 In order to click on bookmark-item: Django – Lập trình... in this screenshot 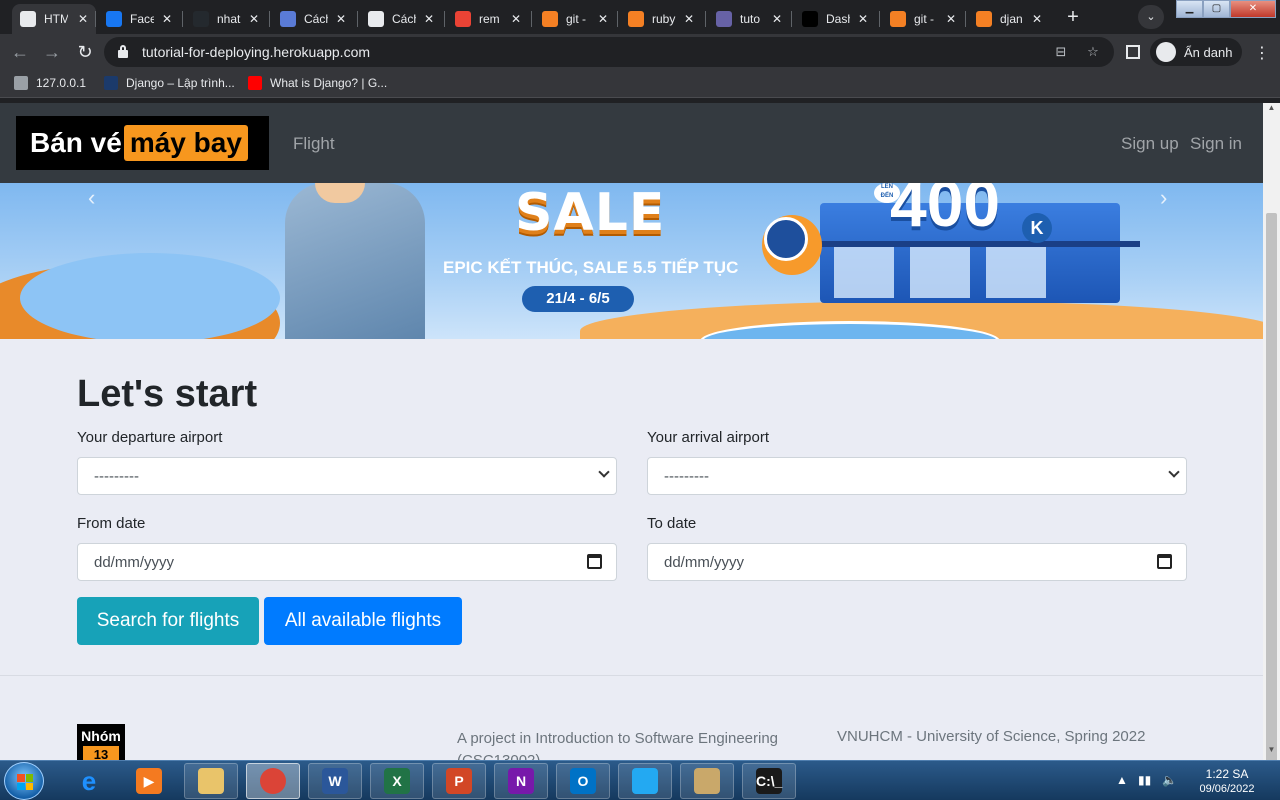, I will do `click(169, 83)`.